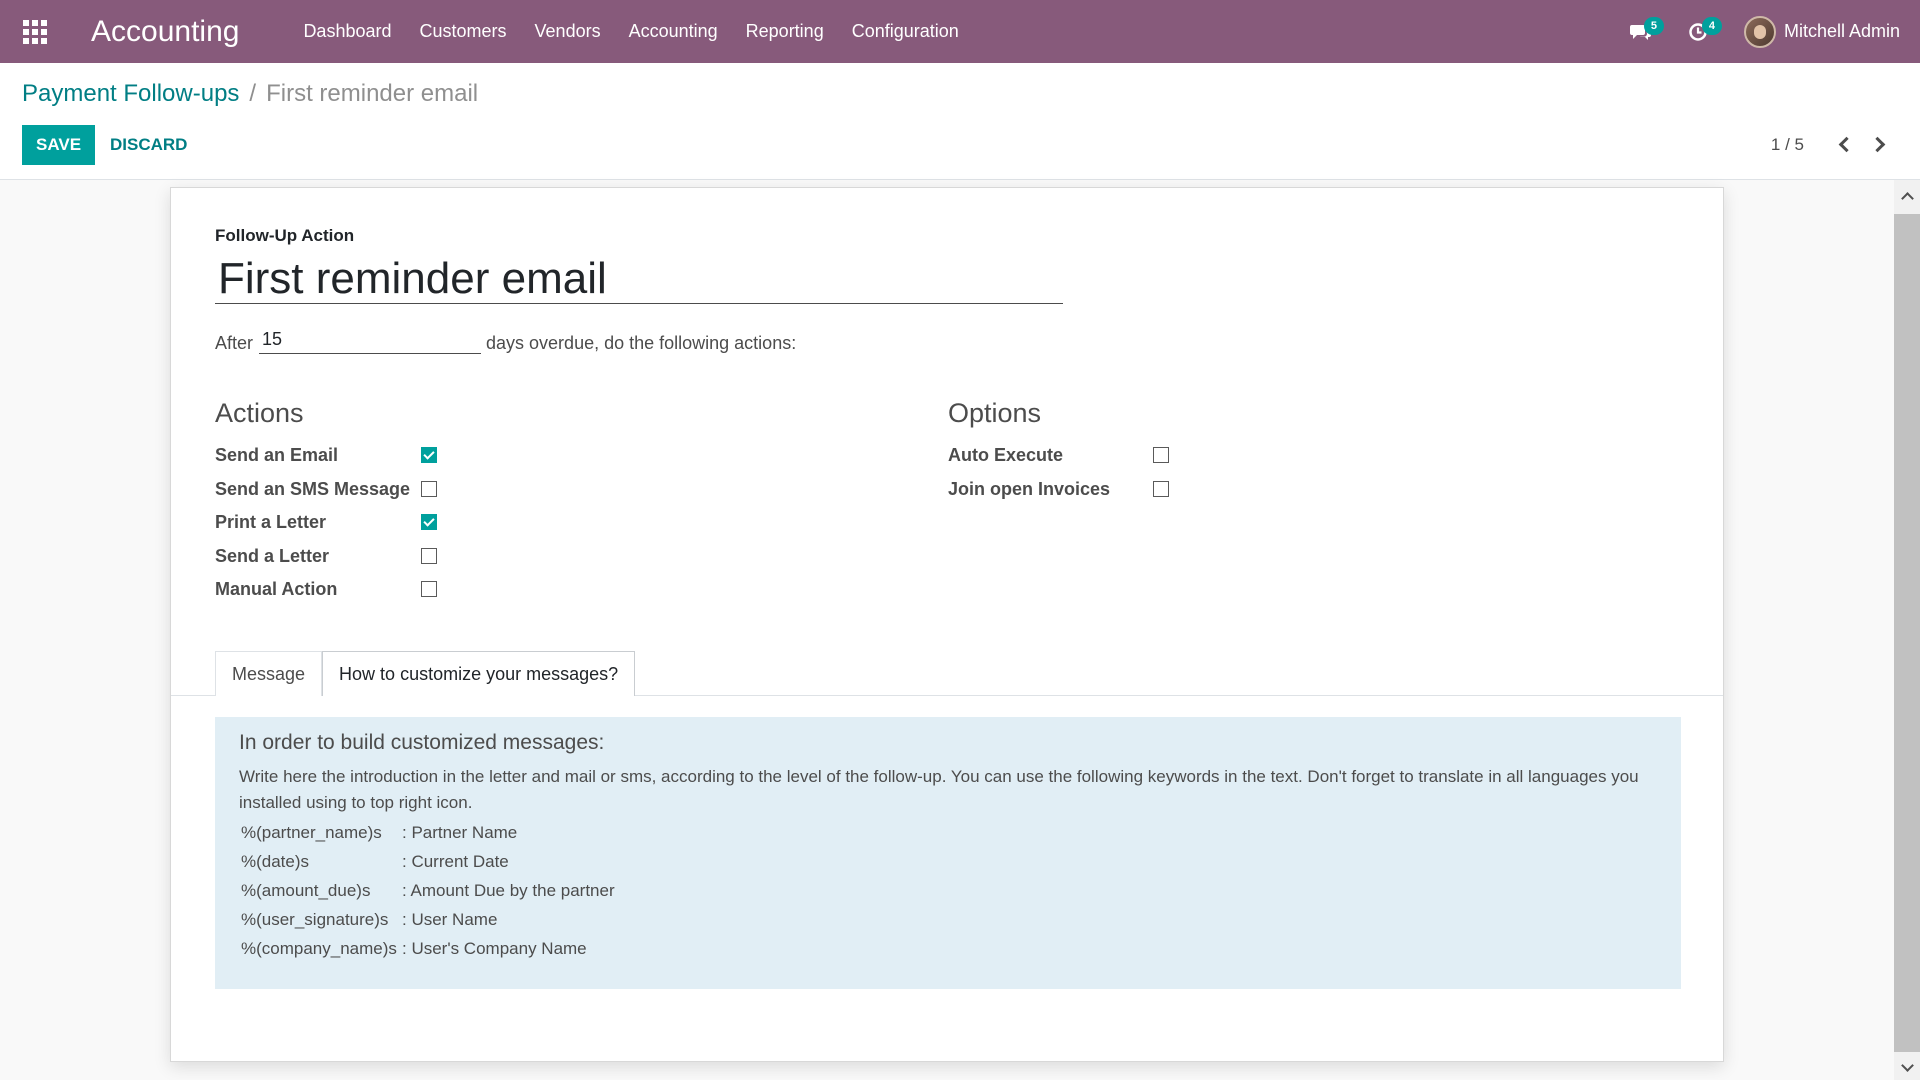 Image resolution: width=1920 pixels, height=1080 pixels. Describe the element at coordinates (1907, 1068) in the screenshot. I see `scroll-down-arrow-icon` at that location.